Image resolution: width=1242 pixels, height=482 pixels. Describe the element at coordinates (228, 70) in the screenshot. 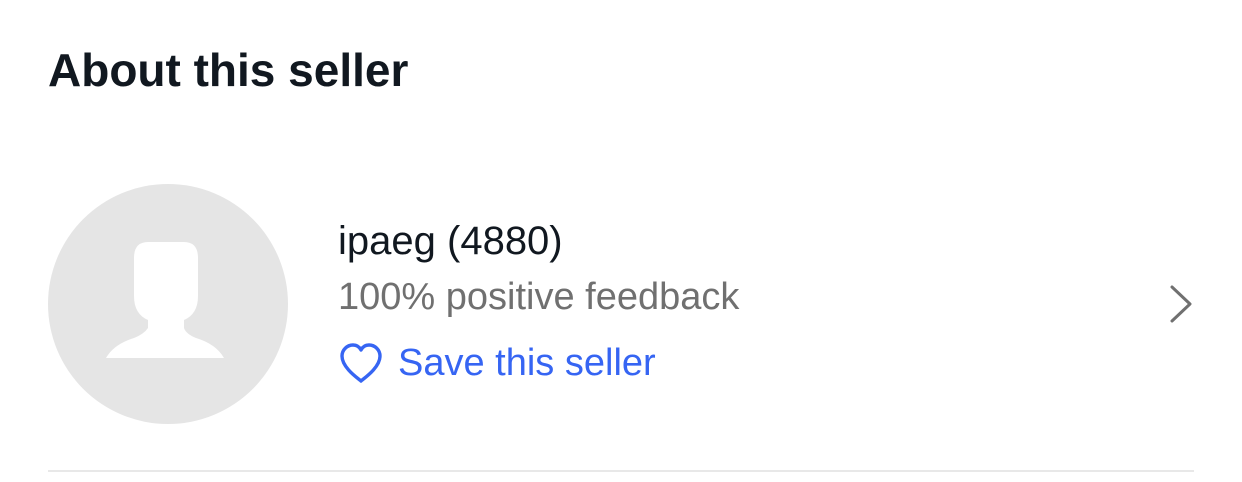

I see `section-title: About this seller` at that location.